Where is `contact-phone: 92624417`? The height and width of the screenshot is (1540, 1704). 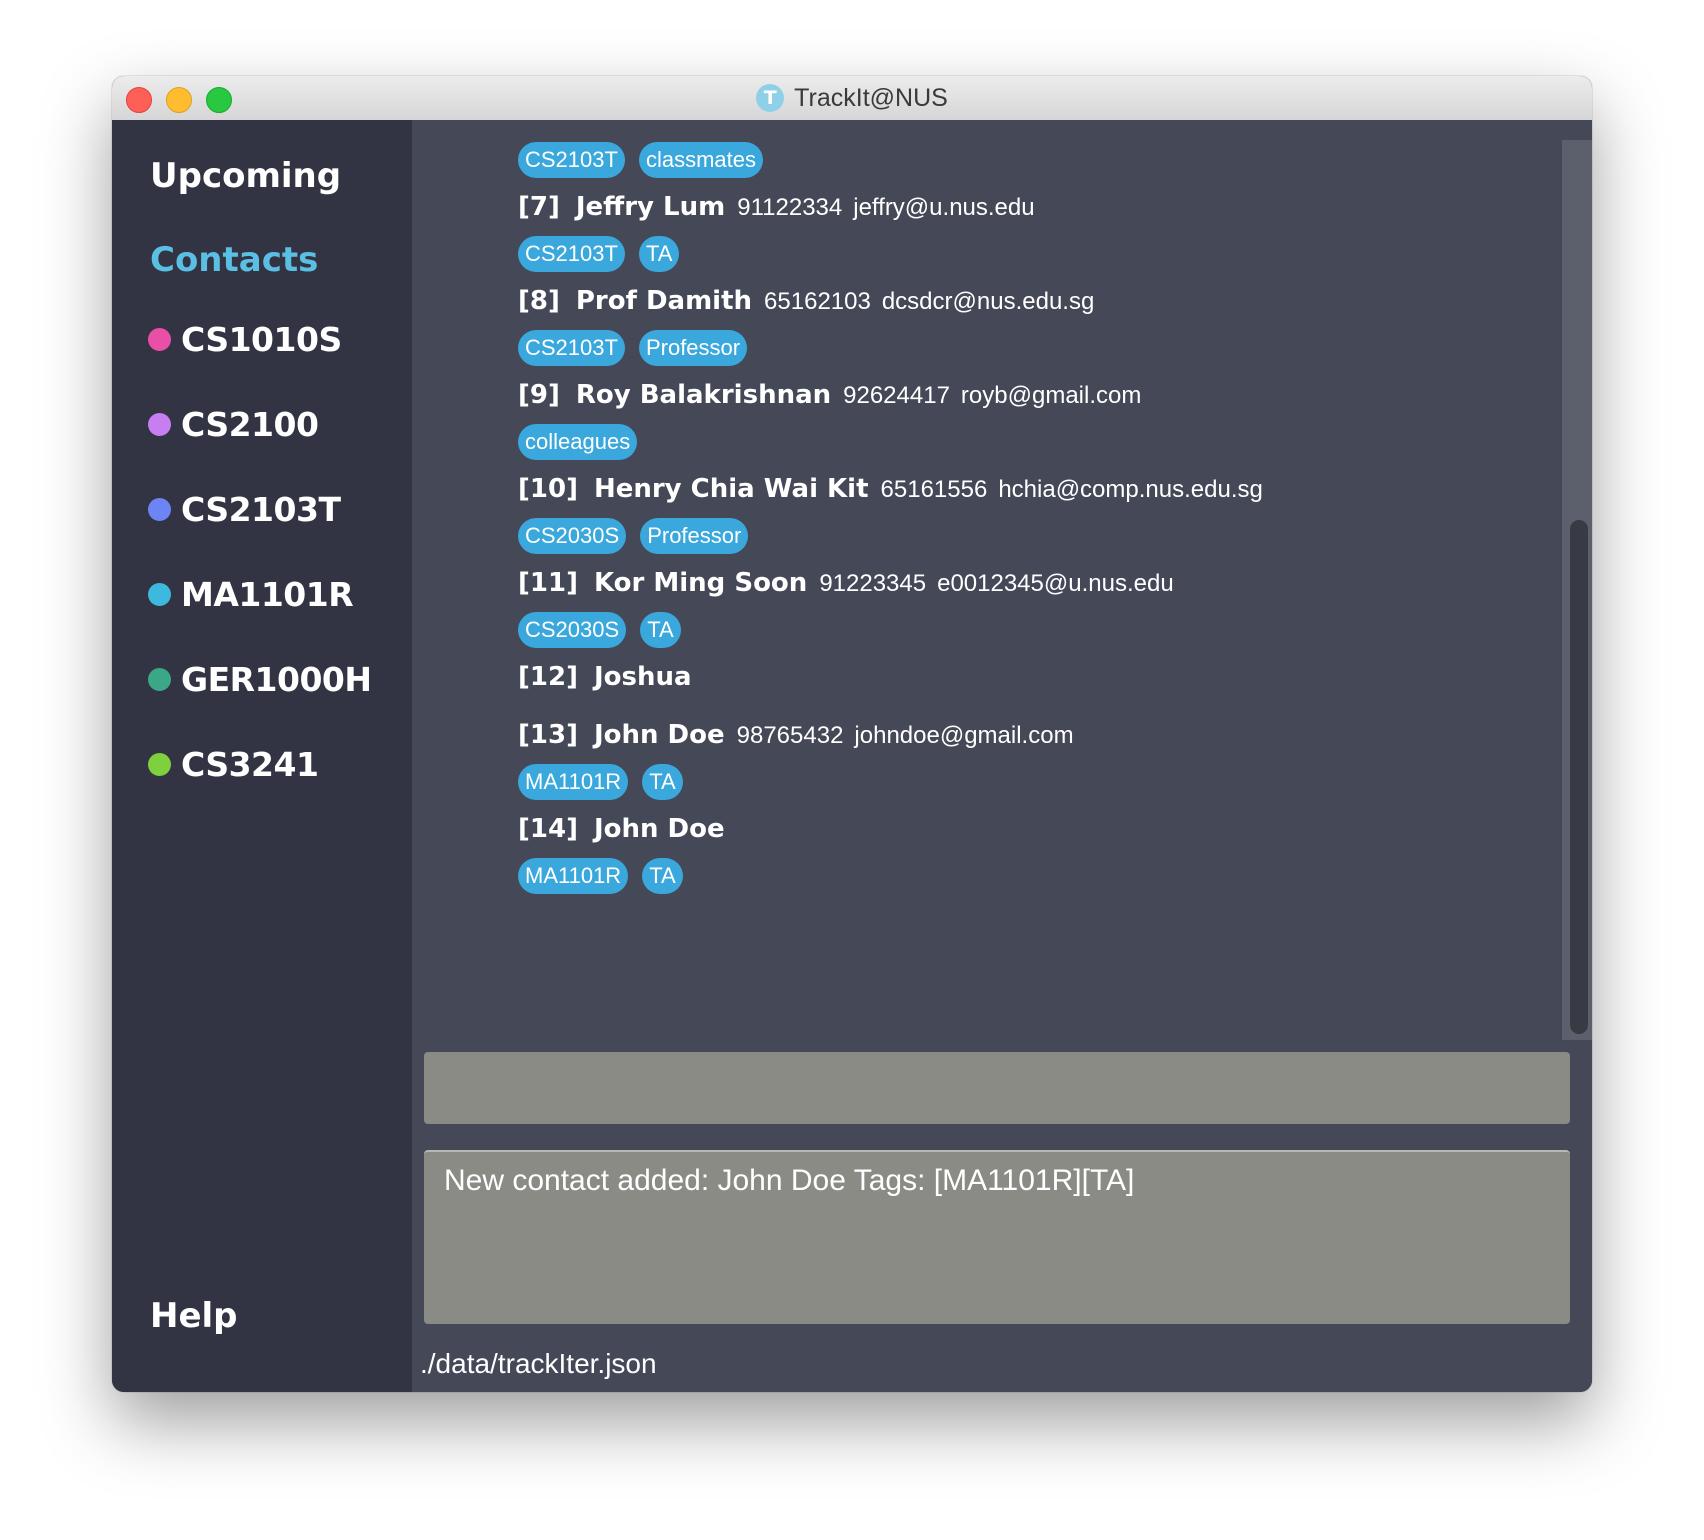 contact-phone: 92624417 is located at coordinates (896, 395).